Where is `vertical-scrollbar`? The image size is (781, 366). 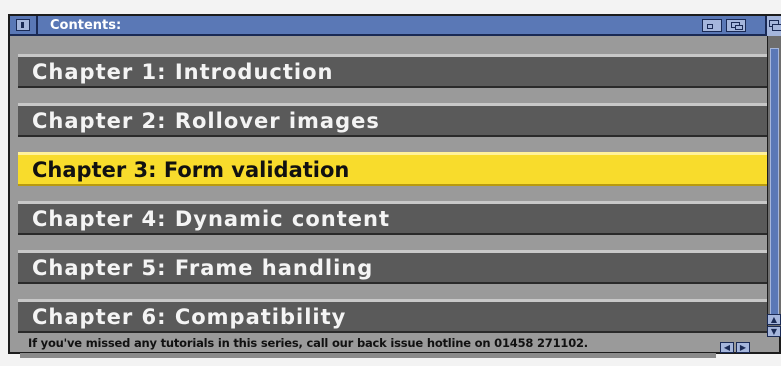 vertical-scrollbar is located at coordinates (774, 186).